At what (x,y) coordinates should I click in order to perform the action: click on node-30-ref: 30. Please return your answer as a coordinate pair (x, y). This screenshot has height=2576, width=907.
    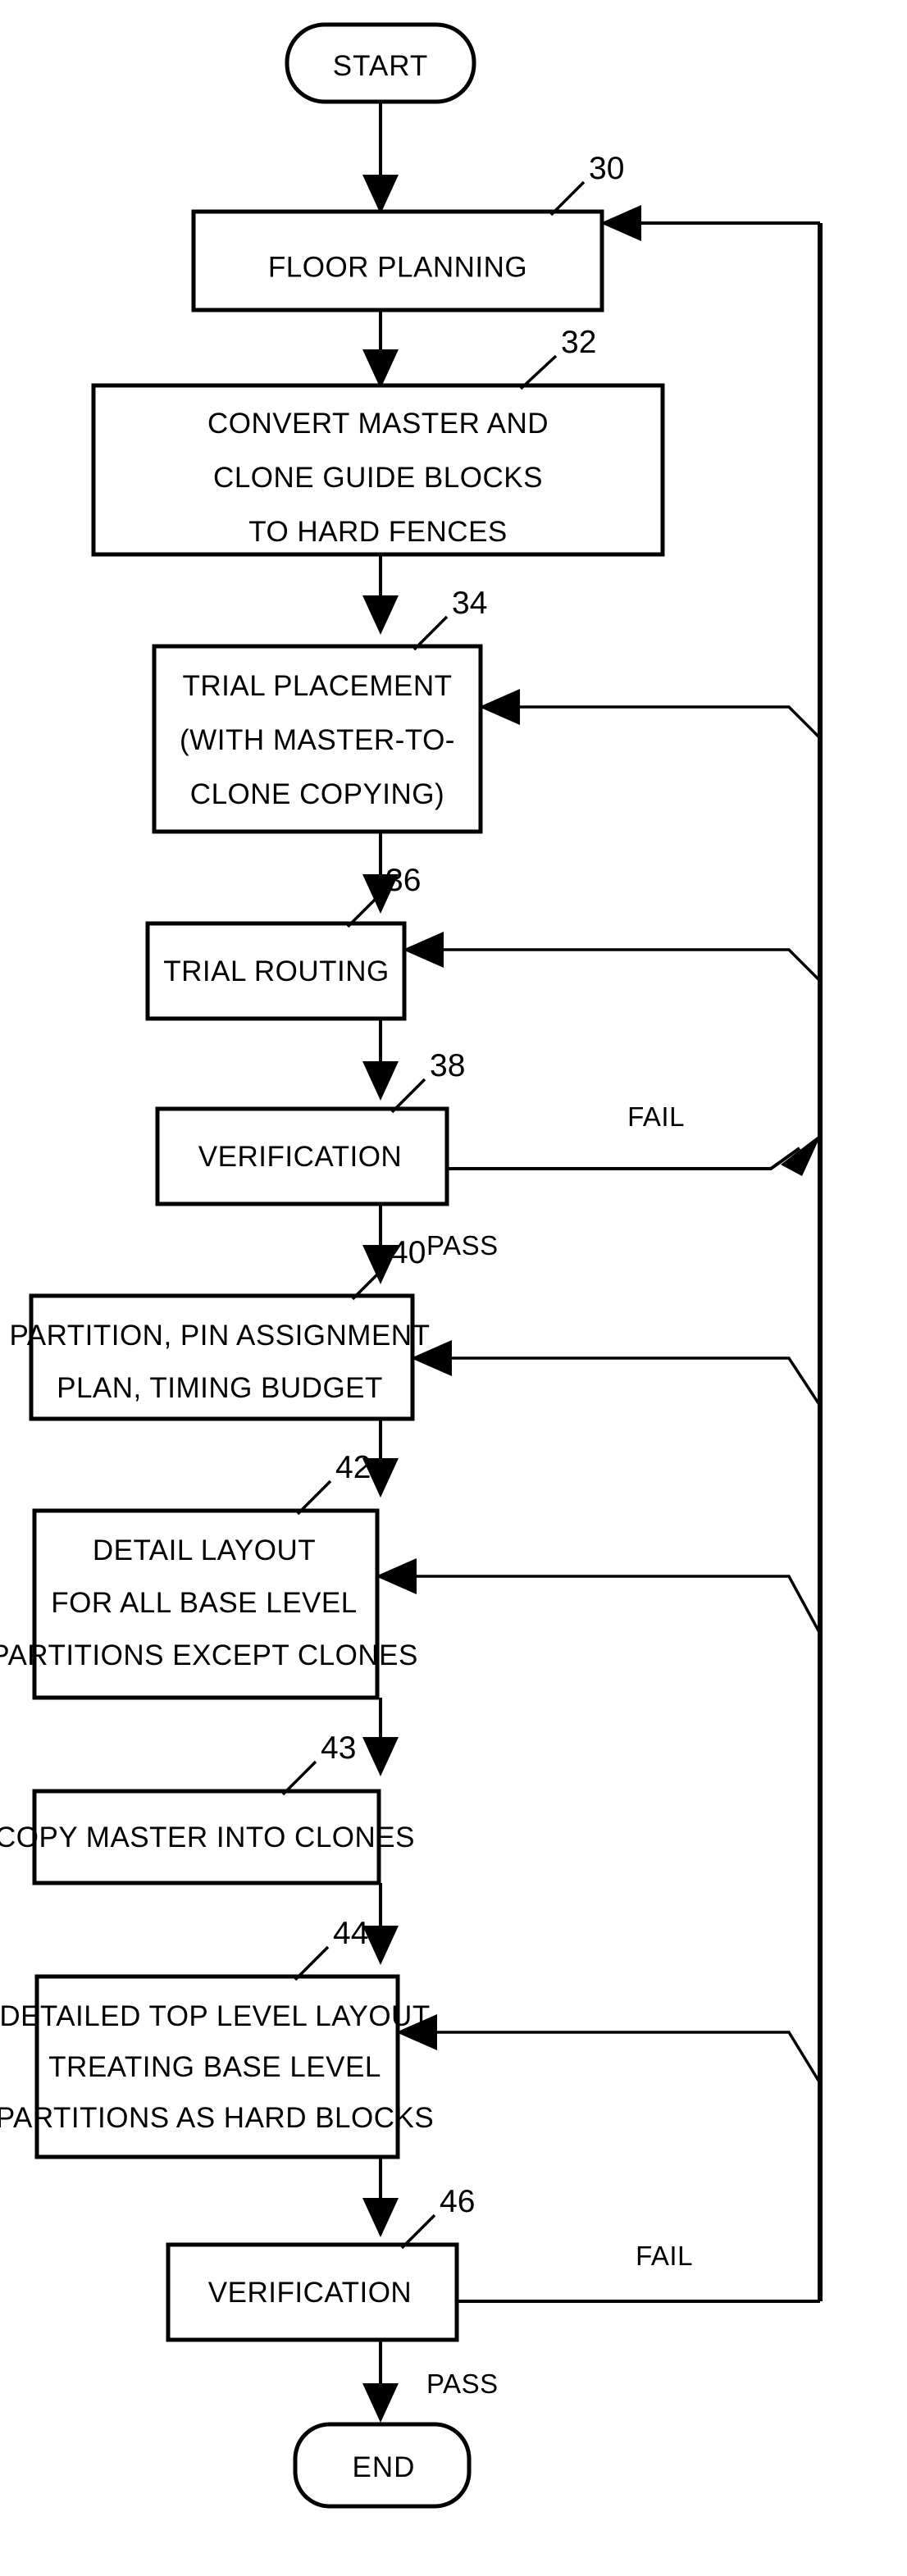
    Looking at the image, I should click on (606, 168).